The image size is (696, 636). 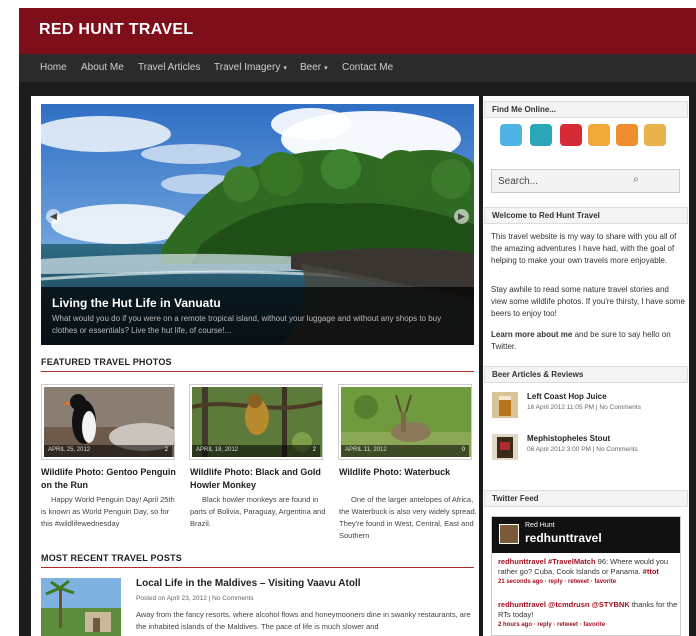 I want to click on nav-item-label: Beer, so click(x=311, y=67).